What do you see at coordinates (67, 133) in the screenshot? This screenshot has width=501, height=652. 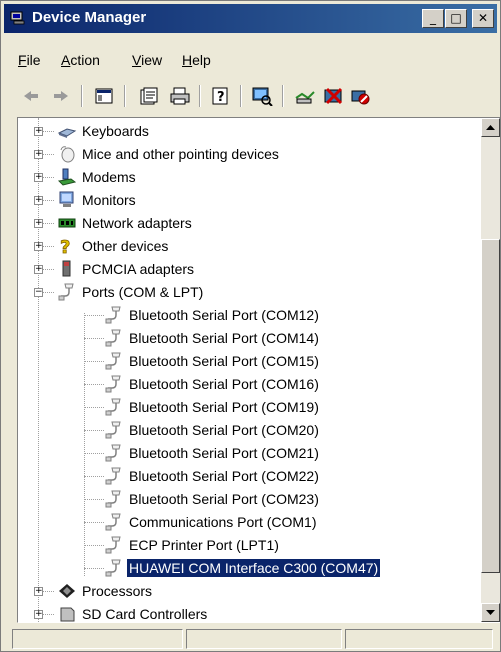 I see `keyboard-icon` at bounding box center [67, 133].